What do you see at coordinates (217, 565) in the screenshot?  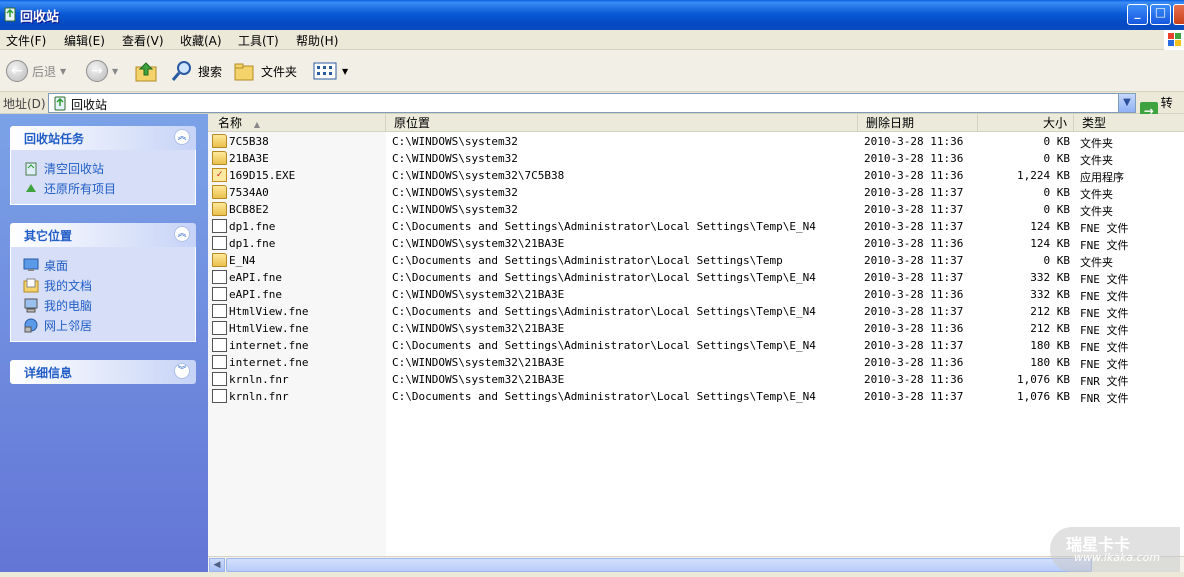 I see `scroll-left-button: ◀` at bounding box center [217, 565].